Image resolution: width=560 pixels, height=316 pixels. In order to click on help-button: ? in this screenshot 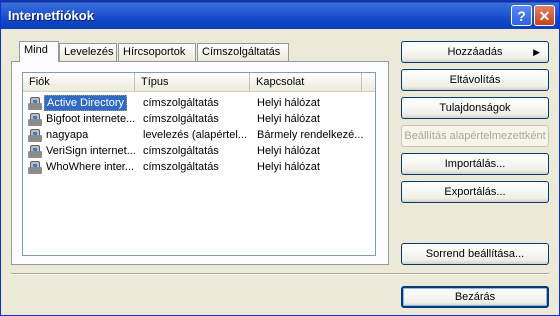, I will do `click(521, 15)`.